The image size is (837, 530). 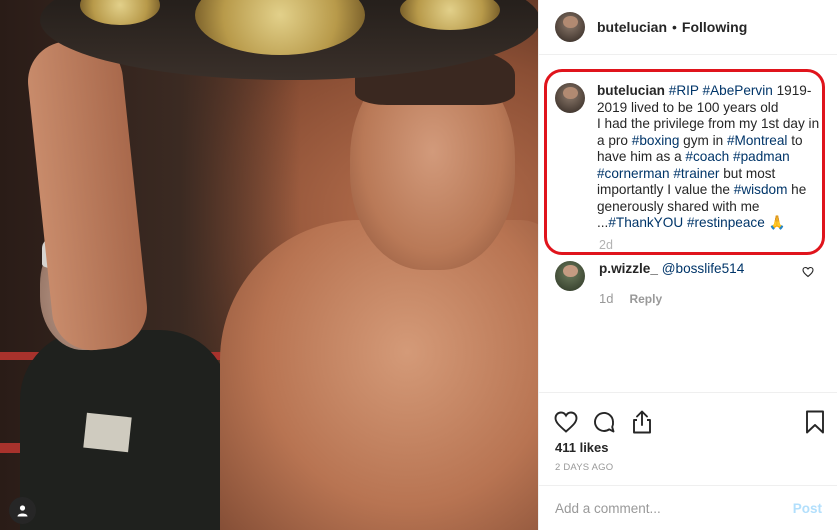 What do you see at coordinates (696, 173) in the screenshot?
I see `hashtag-link: #trainer` at bounding box center [696, 173].